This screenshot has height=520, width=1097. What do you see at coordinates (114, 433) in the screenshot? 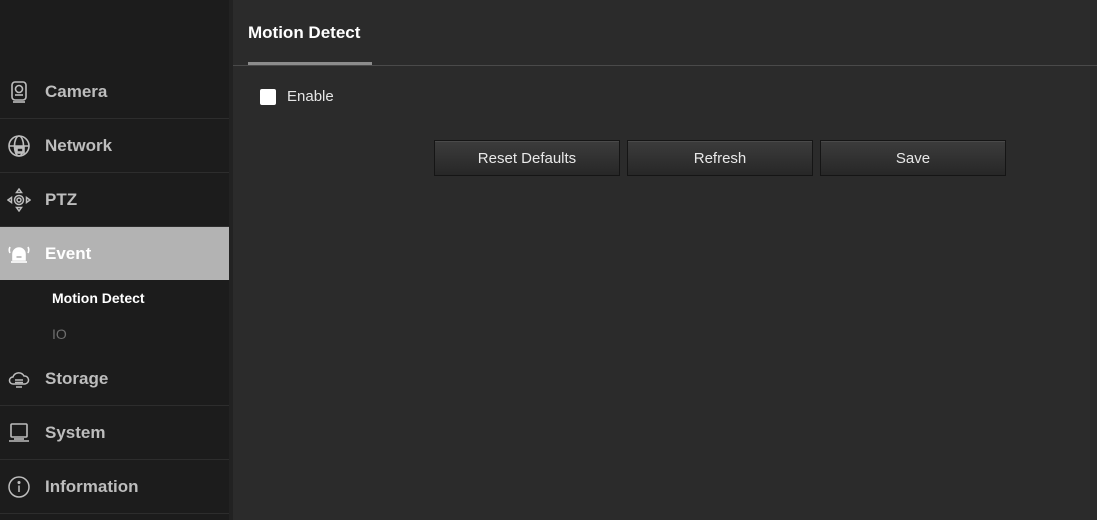
I see `sidebar-item-system: System` at bounding box center [114, 433].